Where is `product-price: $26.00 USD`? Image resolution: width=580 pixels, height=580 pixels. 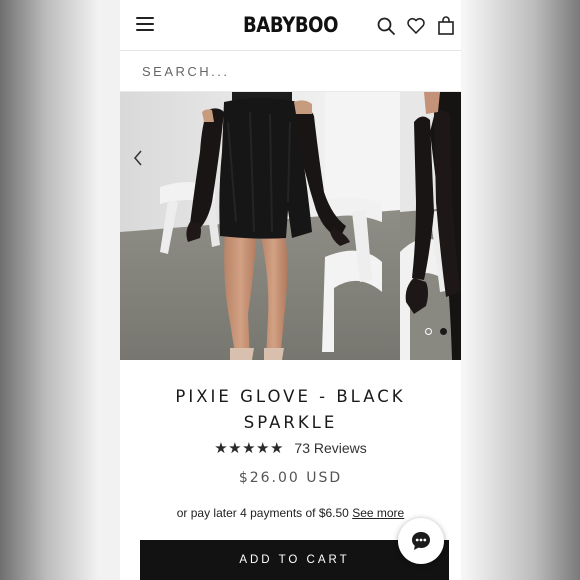 product-price: $26.00 USD is located at coordinates (290, 478).